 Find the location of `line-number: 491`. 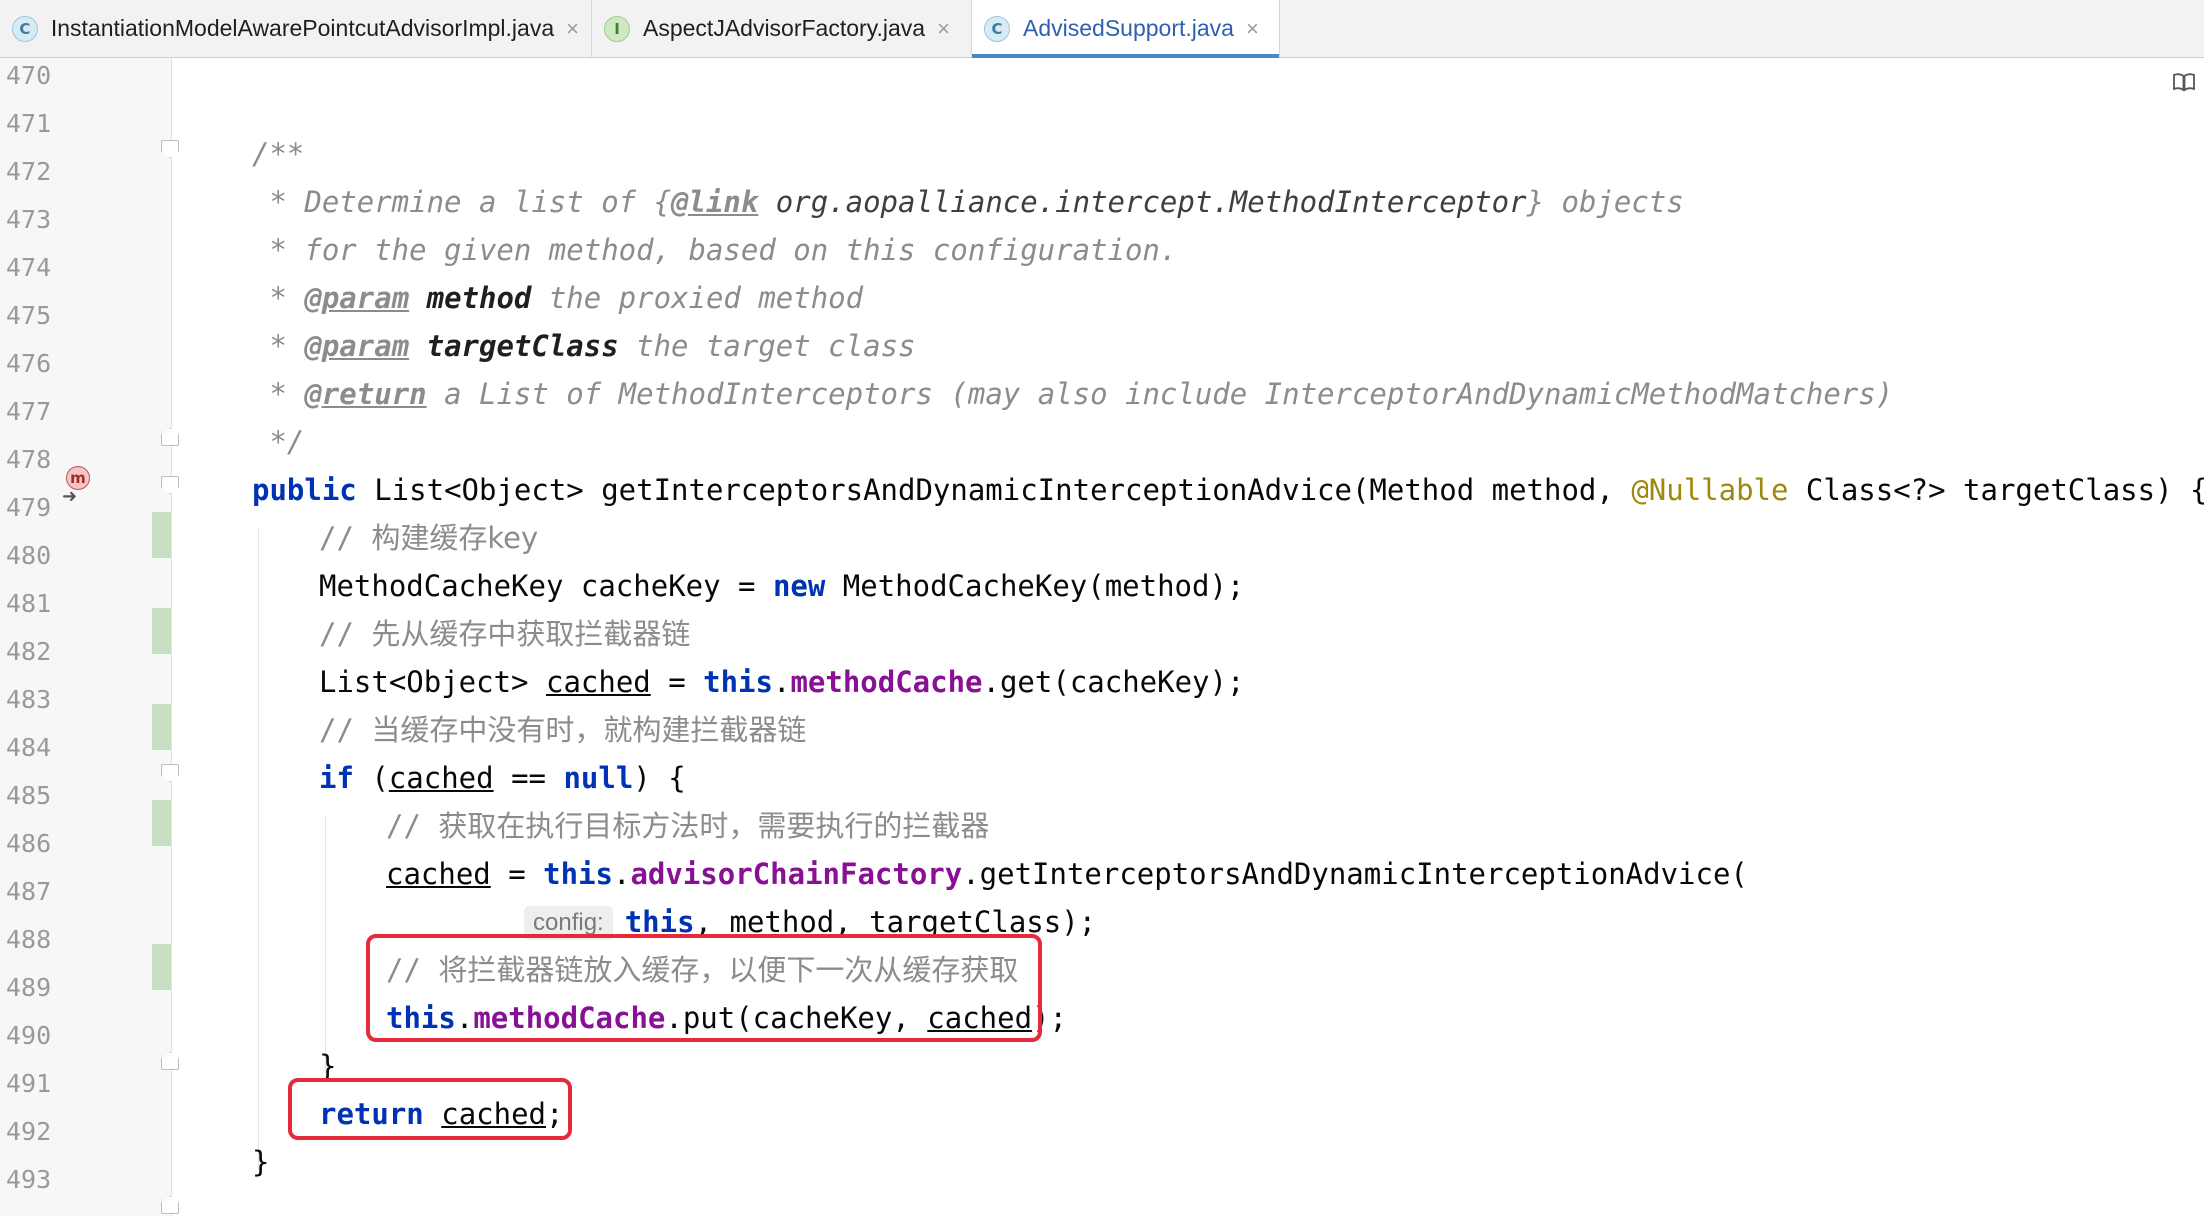

line-number: 491 is located at coordinates (29, 1083).